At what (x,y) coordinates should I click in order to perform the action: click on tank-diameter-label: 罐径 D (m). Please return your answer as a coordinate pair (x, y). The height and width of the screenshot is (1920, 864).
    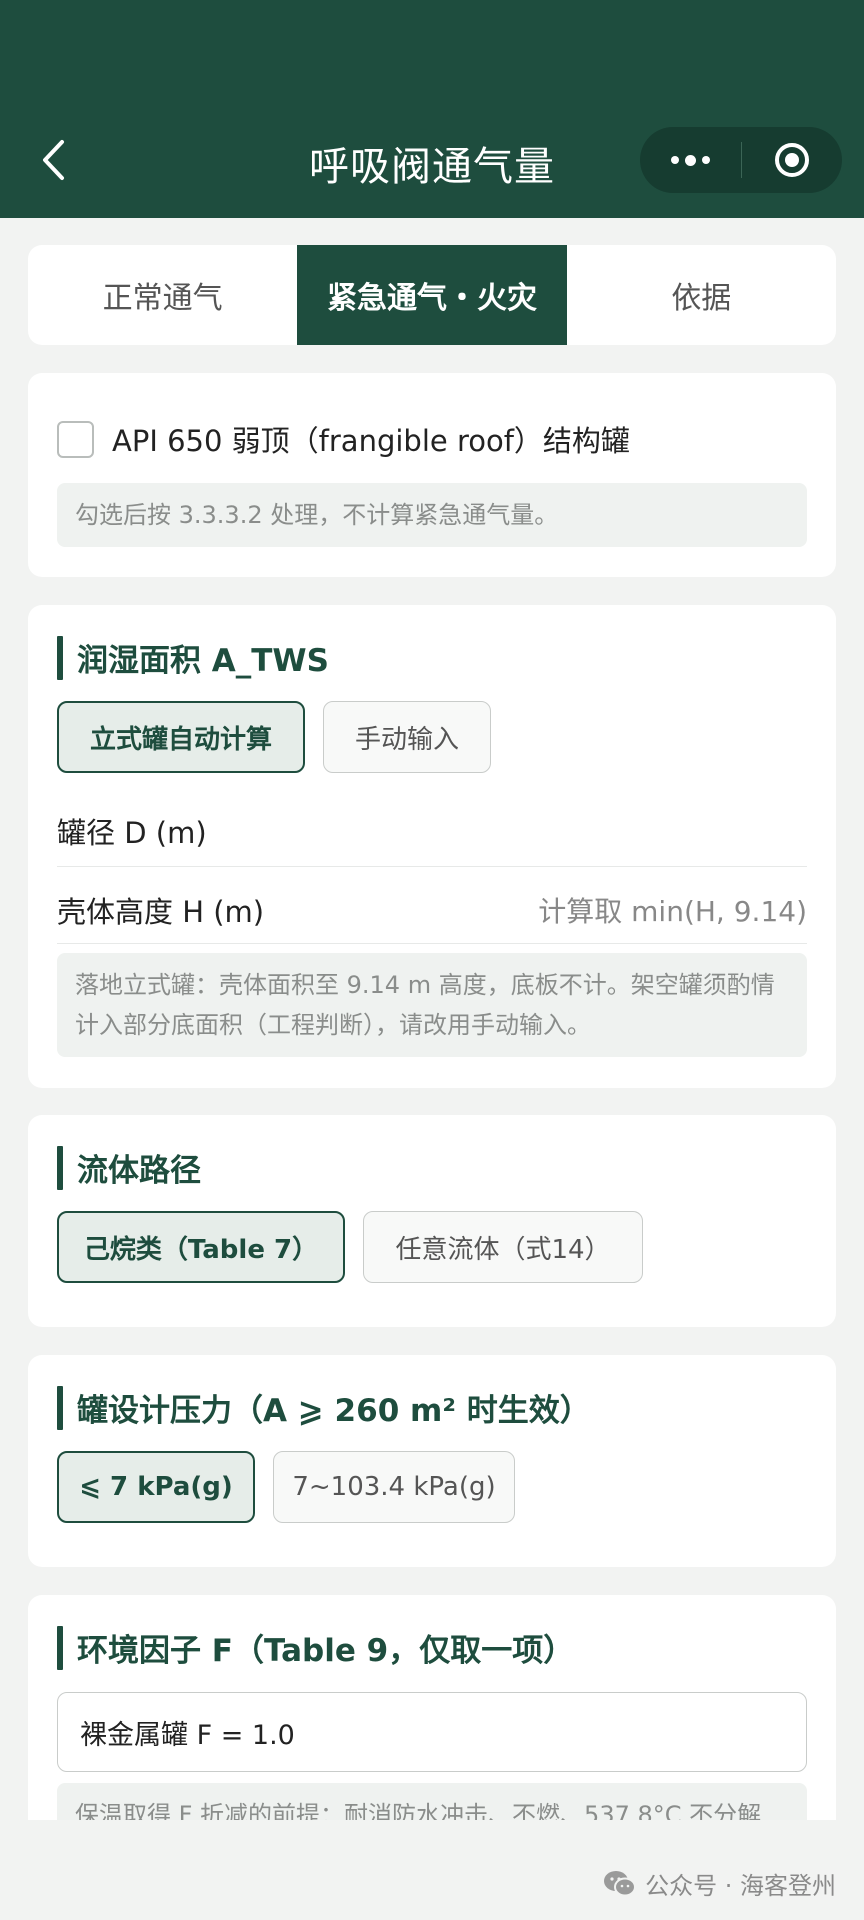
    Looking at the image, I should click on (132, 833).